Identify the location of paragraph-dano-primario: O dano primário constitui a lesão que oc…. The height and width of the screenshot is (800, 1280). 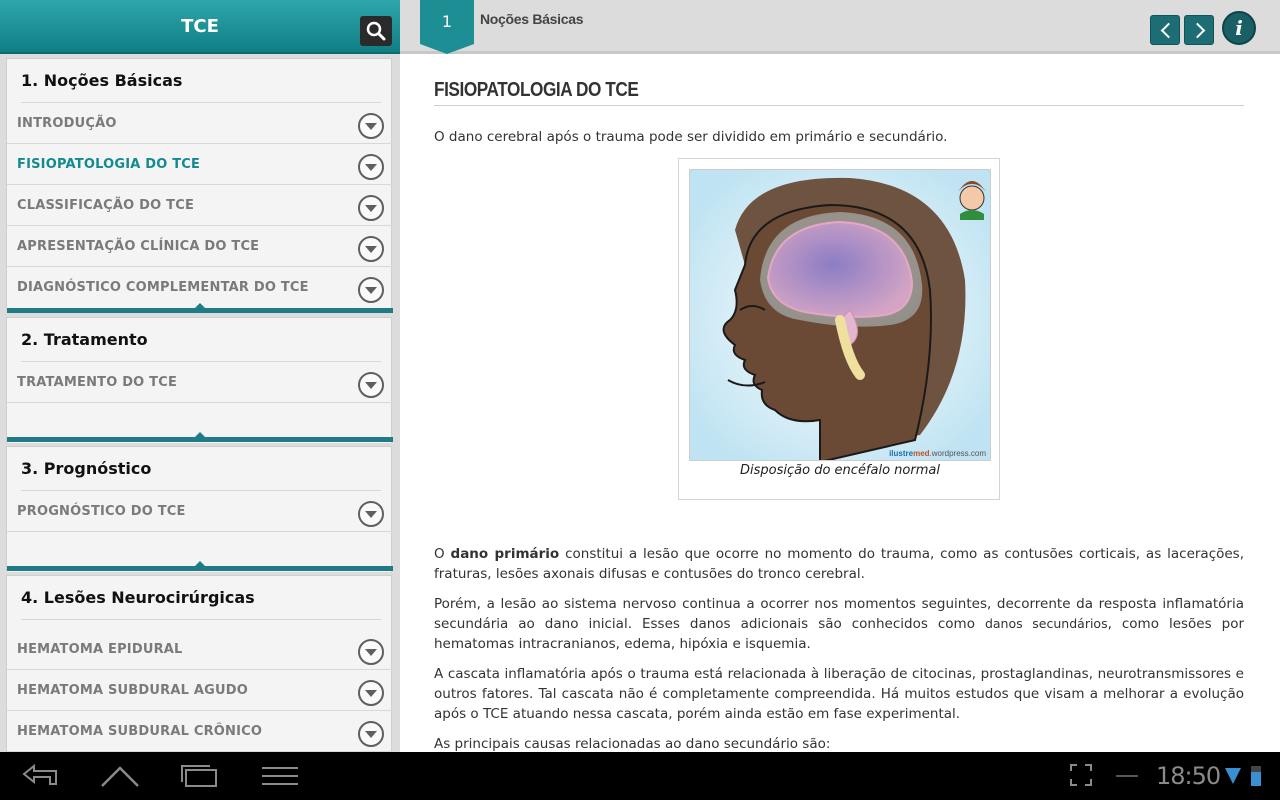
(839, 564).